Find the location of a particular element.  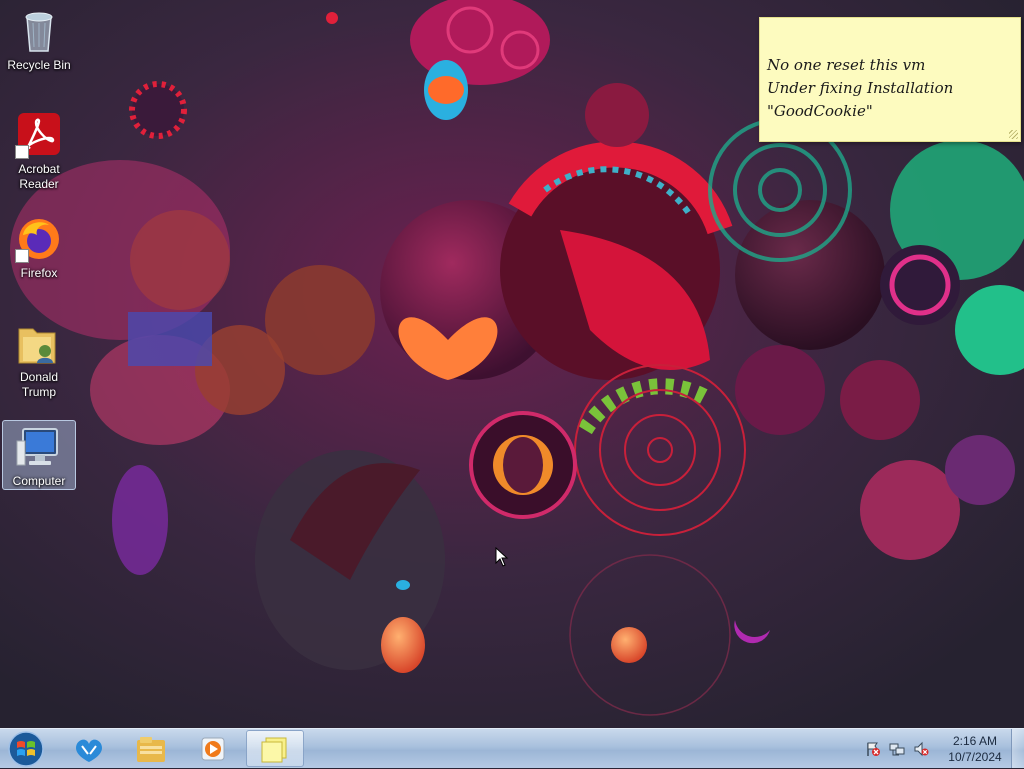

clock-time: 2:16 AM is located at coordinates (975, 741).